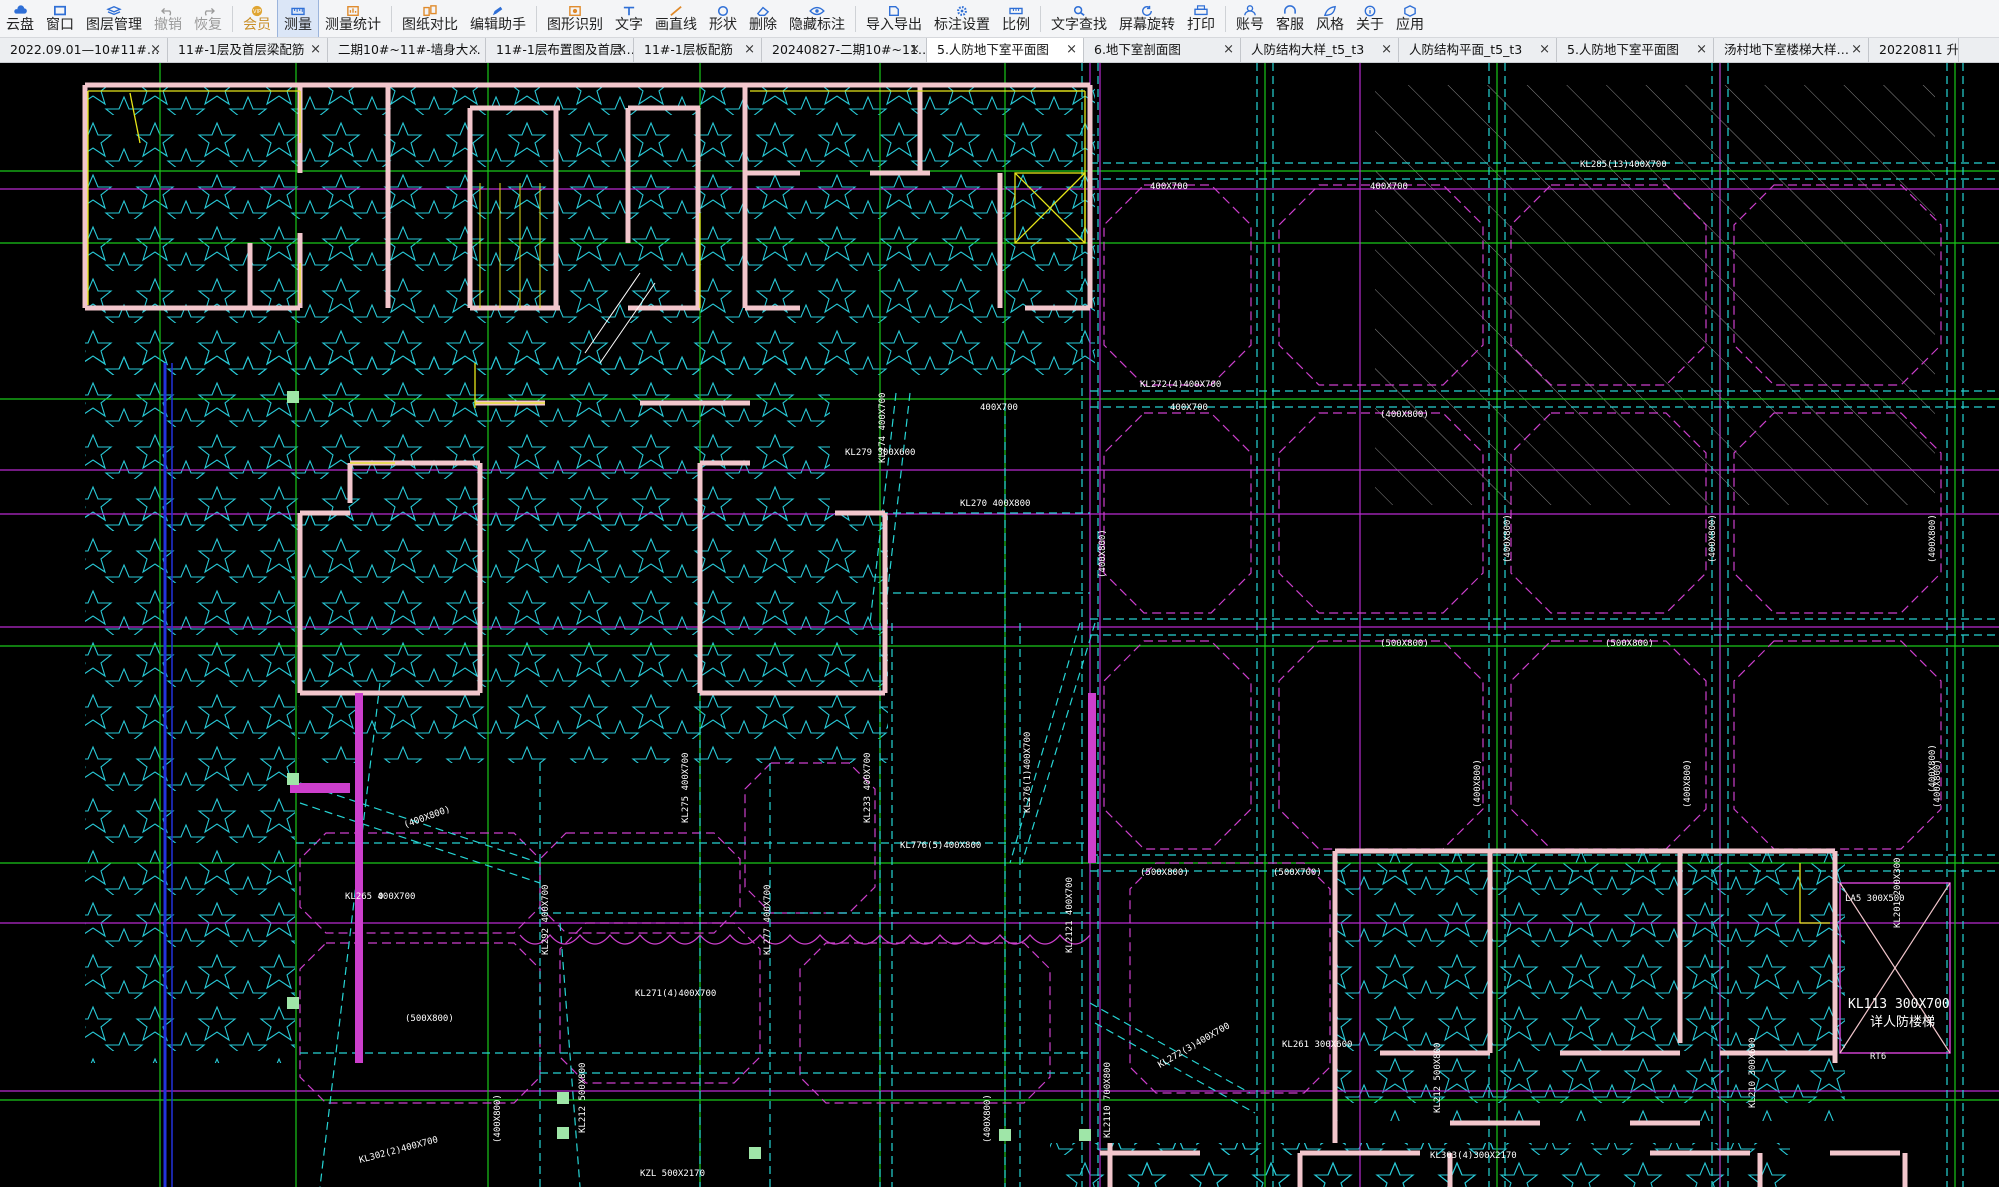 This screenshot has height=1187, width=1999. Describe the element at coordinates (60, 18) in the screenshot. I see `window-button: 窗口` at that location.